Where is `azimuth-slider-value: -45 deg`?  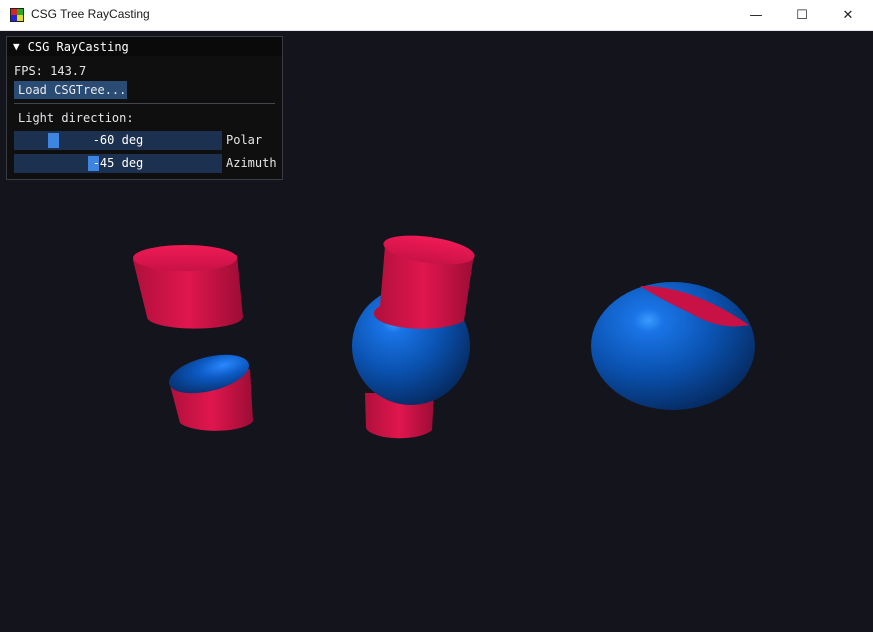
azimuth-slider-value: -45 deg is located at coordinates (118, 163).